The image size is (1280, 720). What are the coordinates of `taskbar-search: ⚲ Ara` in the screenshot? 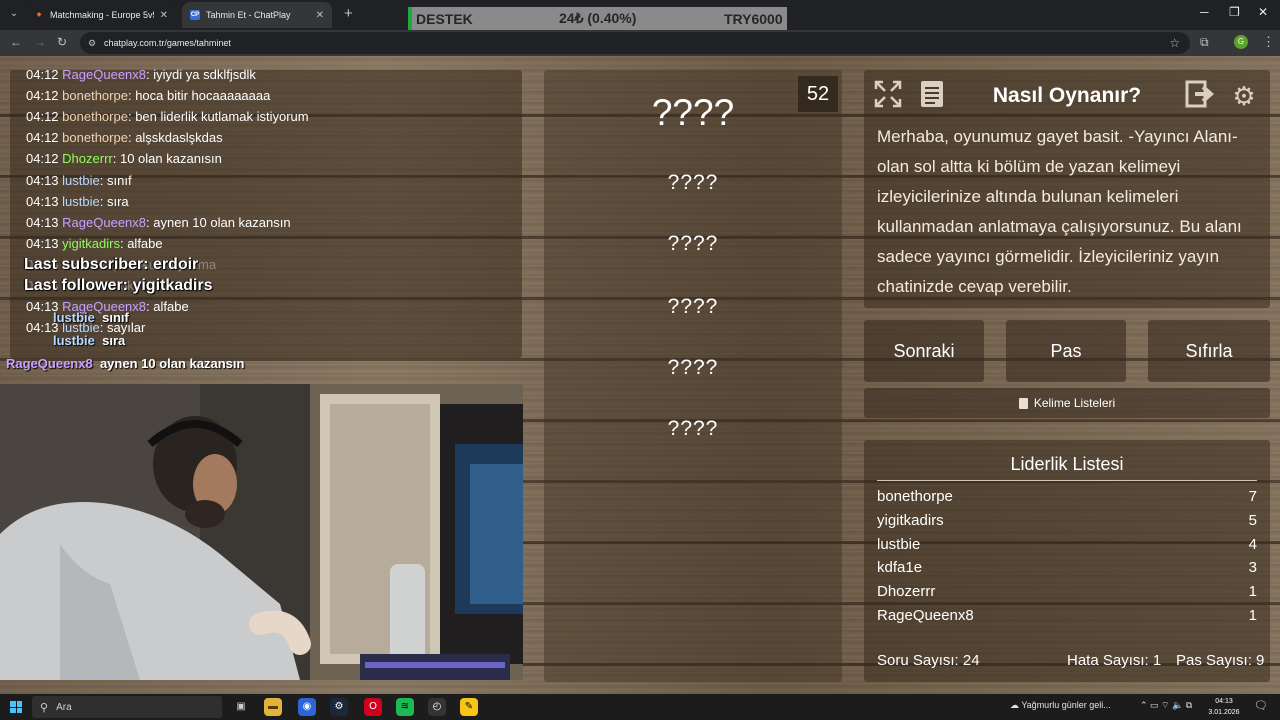 It's located at (127, 707).